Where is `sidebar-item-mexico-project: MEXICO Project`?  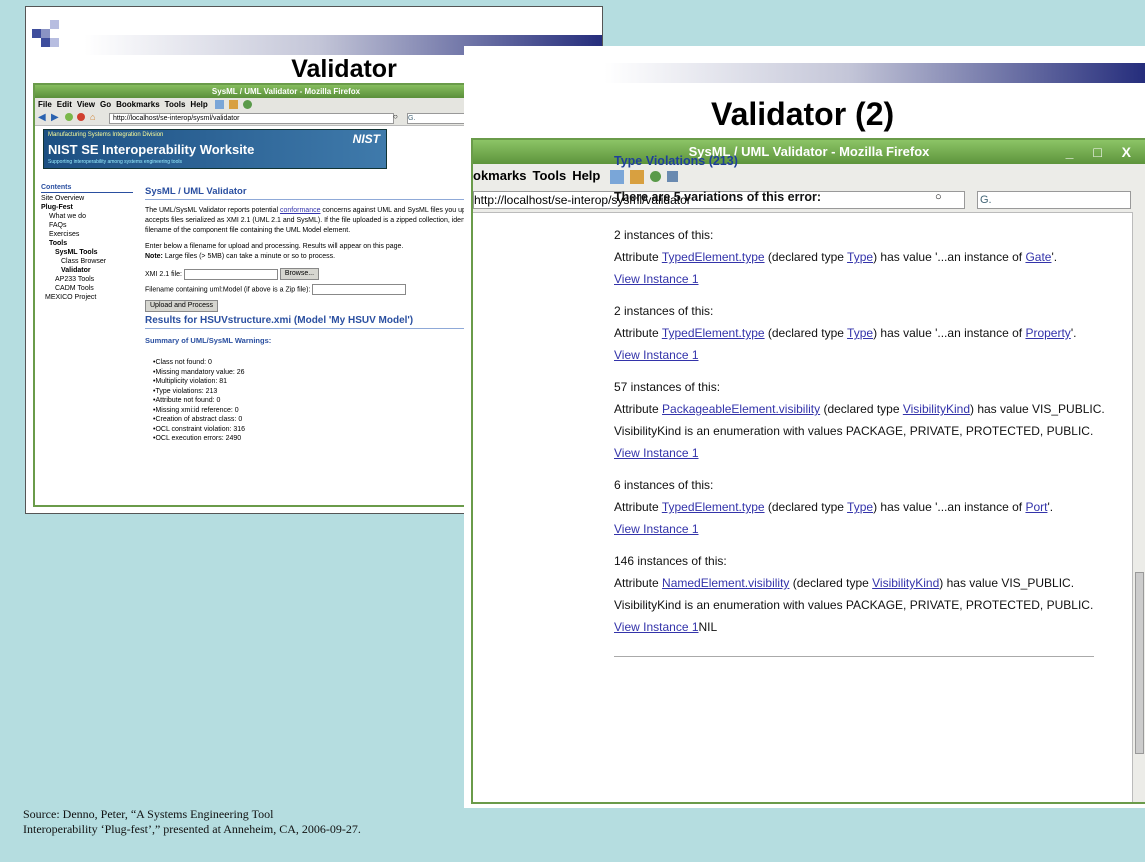
sidebar-item-mexico-project: MEXICO Project is located at coordinates (87, 297).